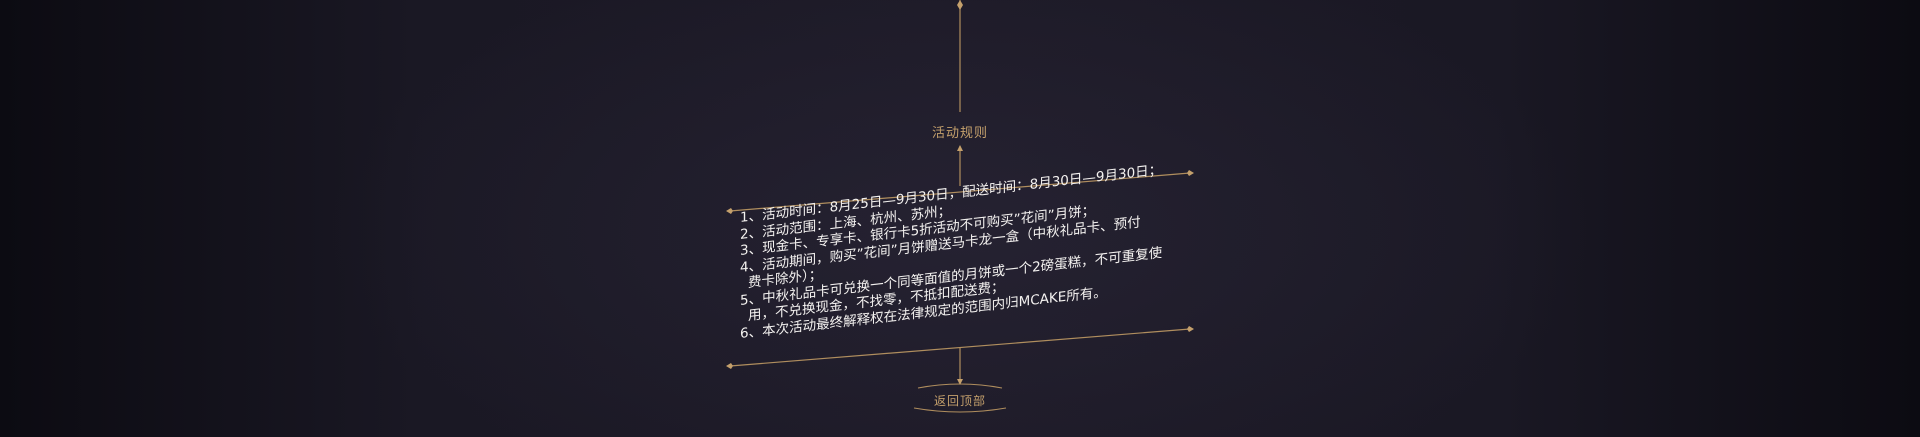 Image resolution: width=1920 pixels, height=437 pixels. I want to click on back-to-top-button: 返回顶部, so click(960, 400).